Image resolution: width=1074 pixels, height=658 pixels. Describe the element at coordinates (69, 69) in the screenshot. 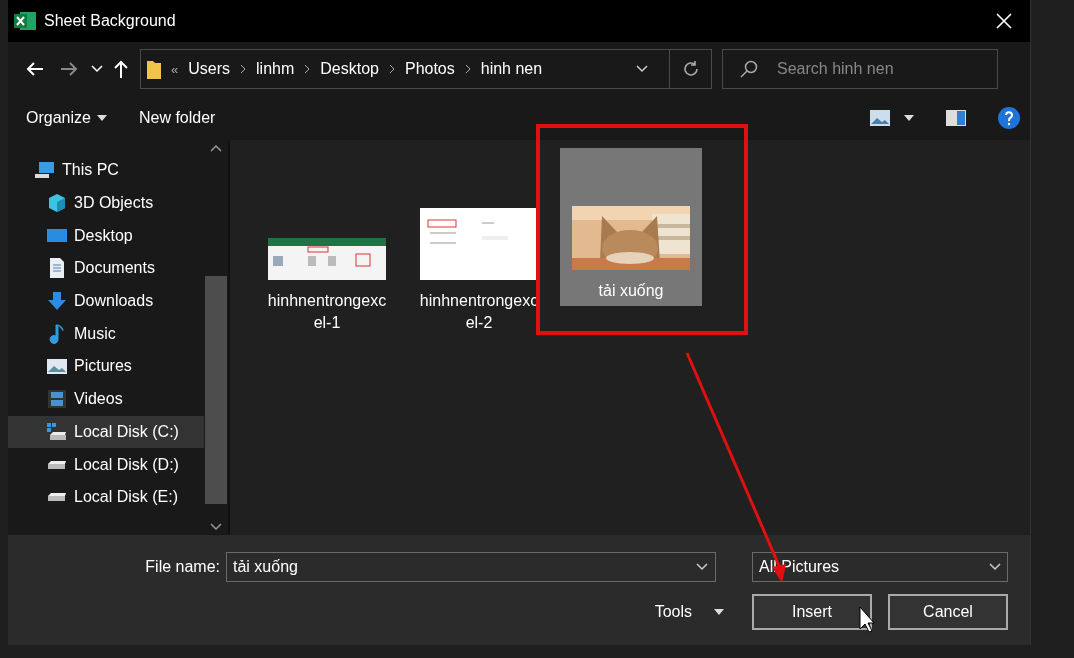

I see `arrow-right-icon` at that location.